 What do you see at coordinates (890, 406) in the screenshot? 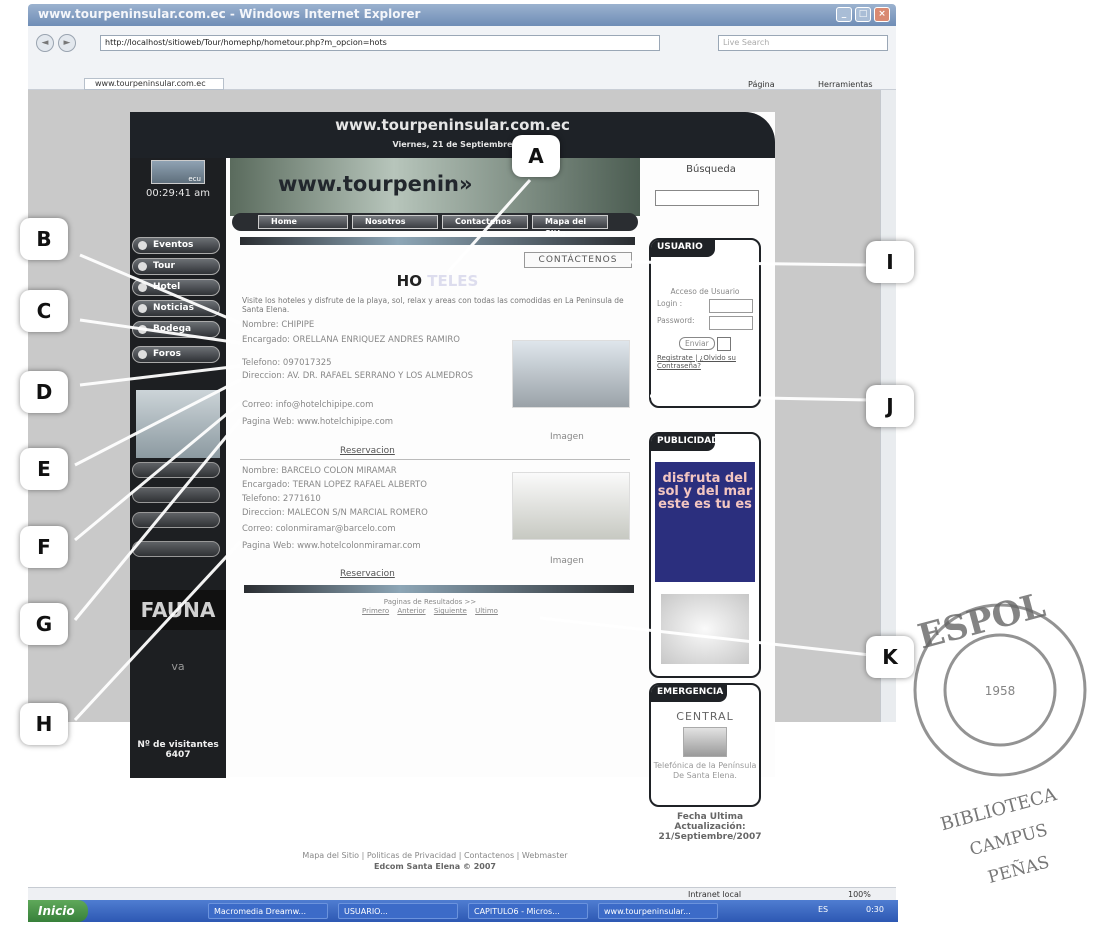
I see `callout-j: J` at bounding box center [890, 406].